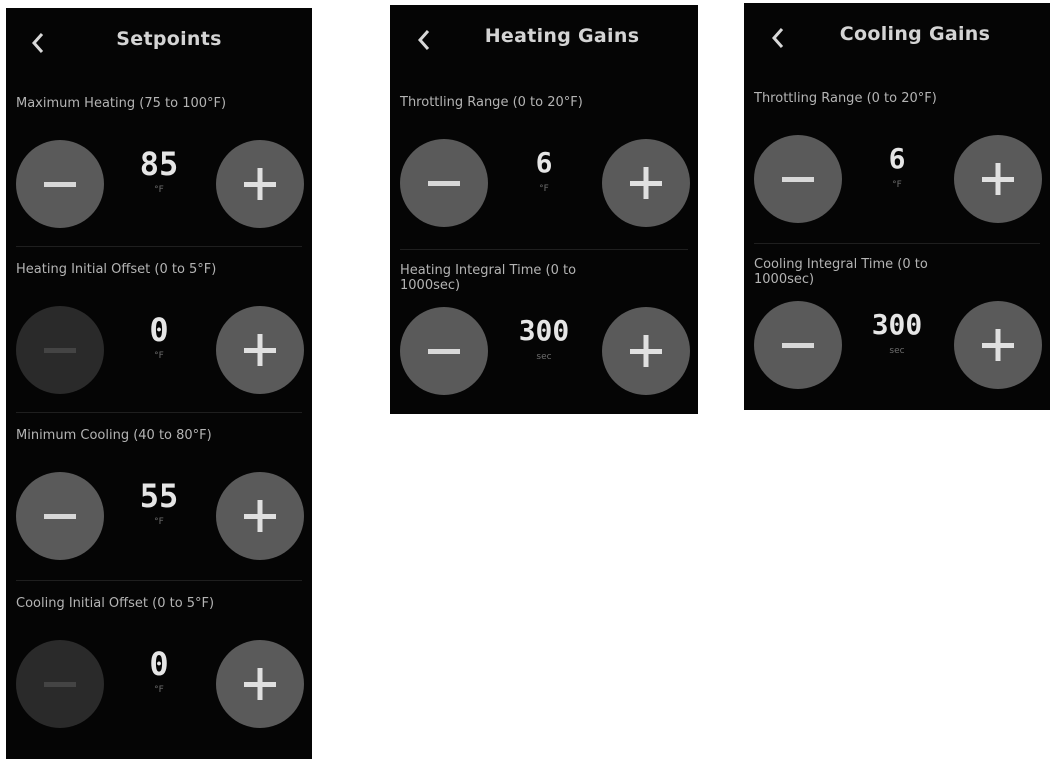 The width and height of the screenshot is (1052, 759). Describe the element at coordinates (562, 36) in the screenshot. I see `page-title: Heating Gains` at that location.